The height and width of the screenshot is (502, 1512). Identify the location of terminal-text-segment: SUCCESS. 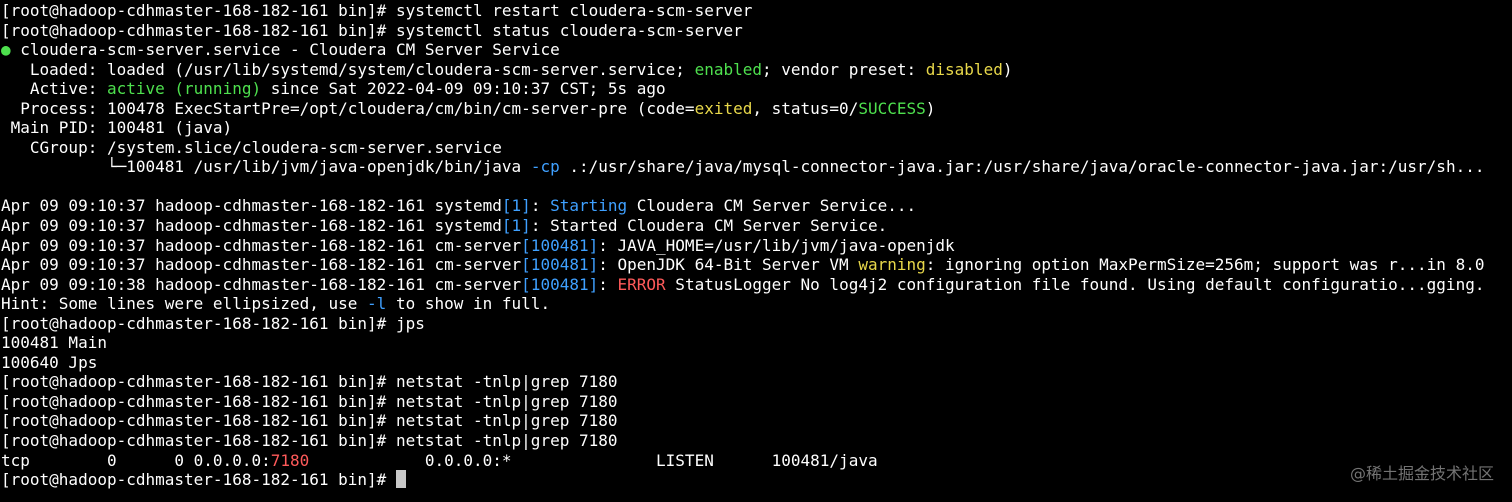
(892, 108).